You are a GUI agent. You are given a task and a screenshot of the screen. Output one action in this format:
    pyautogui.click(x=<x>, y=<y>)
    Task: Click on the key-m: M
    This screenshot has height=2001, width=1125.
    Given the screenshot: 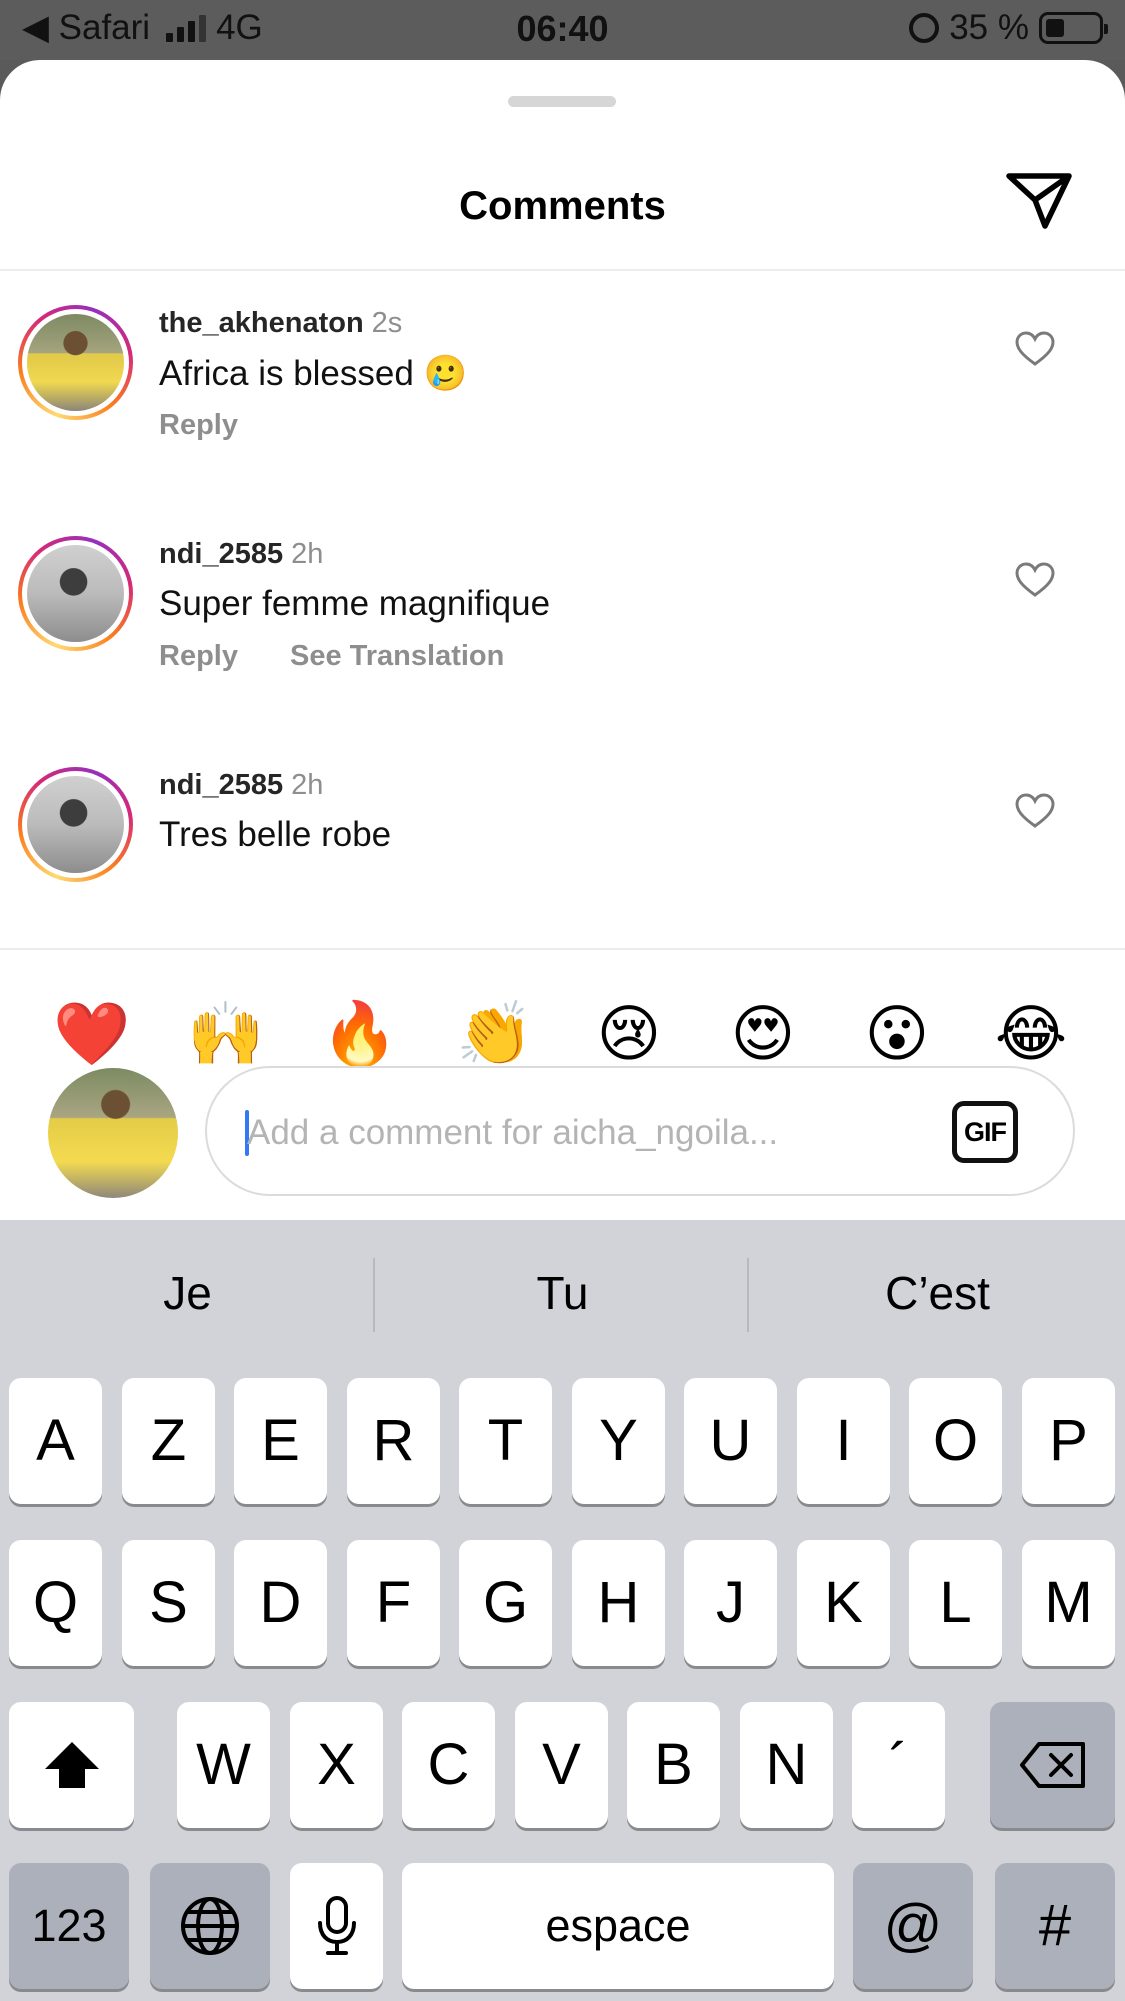 What is the action you would take?
    pyautogui.click(x=1068, y=1603)
    